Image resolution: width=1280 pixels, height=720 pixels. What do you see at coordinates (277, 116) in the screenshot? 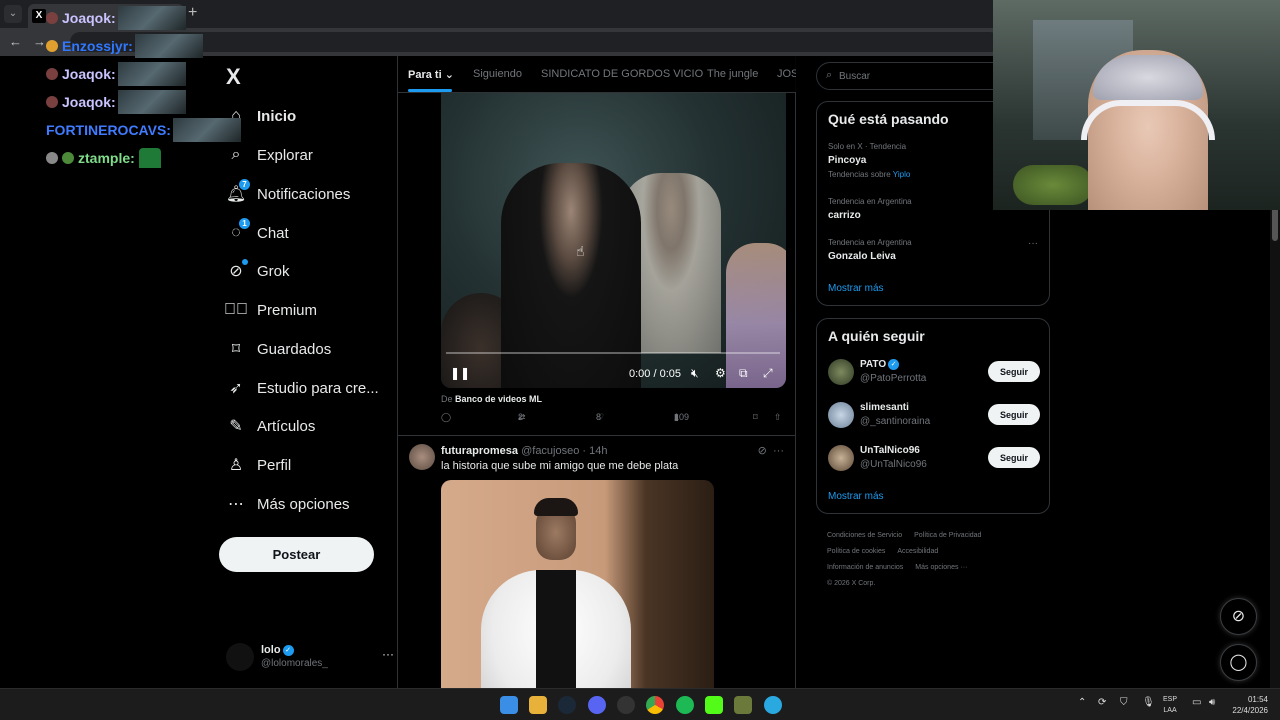
I see `sidebar-item-label: Inicio` at bounding box center [277, 116].